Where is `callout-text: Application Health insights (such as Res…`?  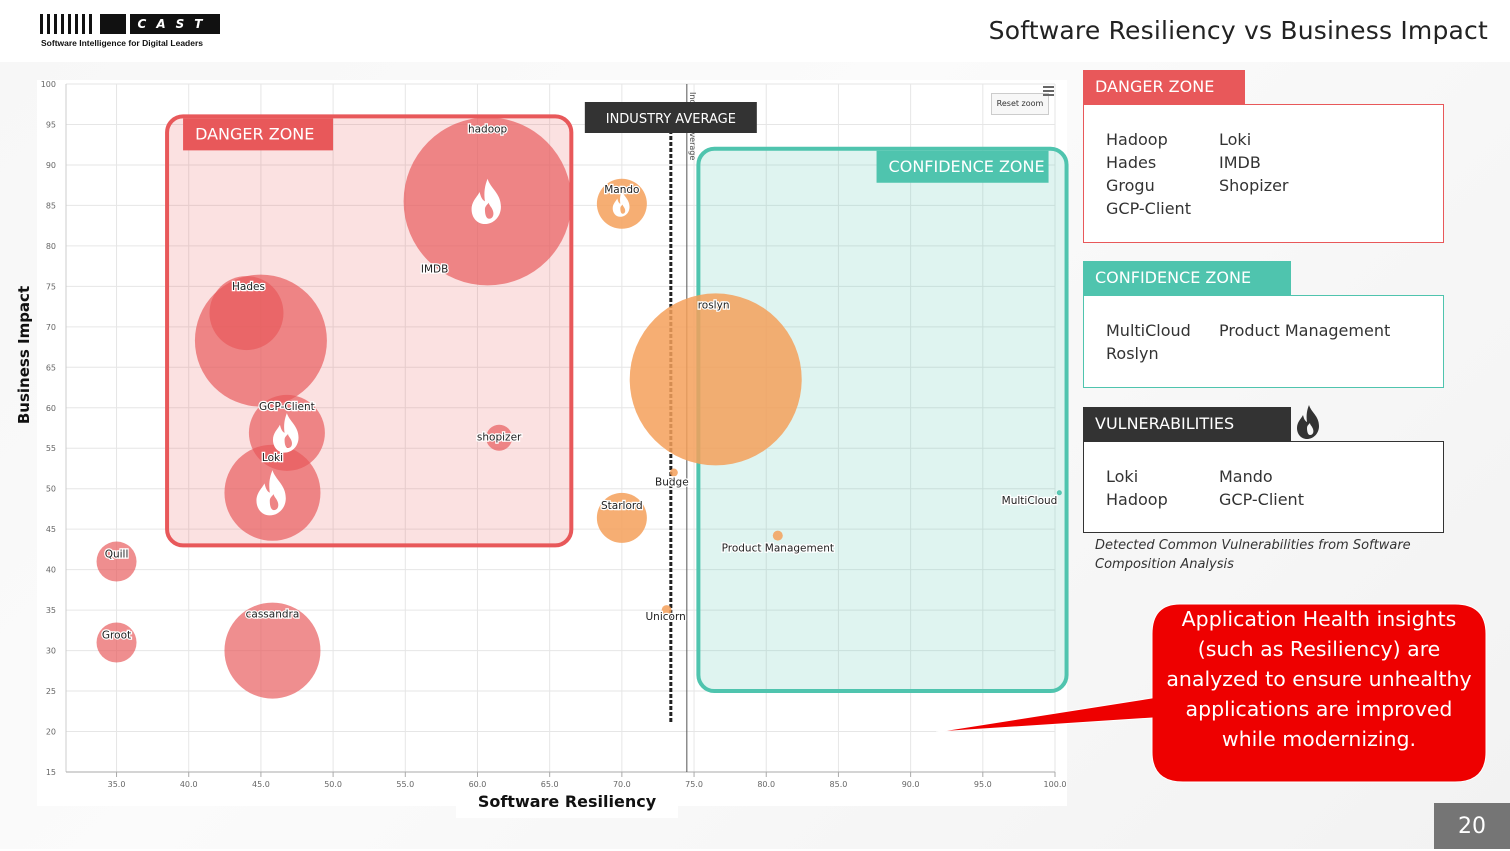
callout-text: Application Health insights (such as Res… is located at coordinates (1319, 679).